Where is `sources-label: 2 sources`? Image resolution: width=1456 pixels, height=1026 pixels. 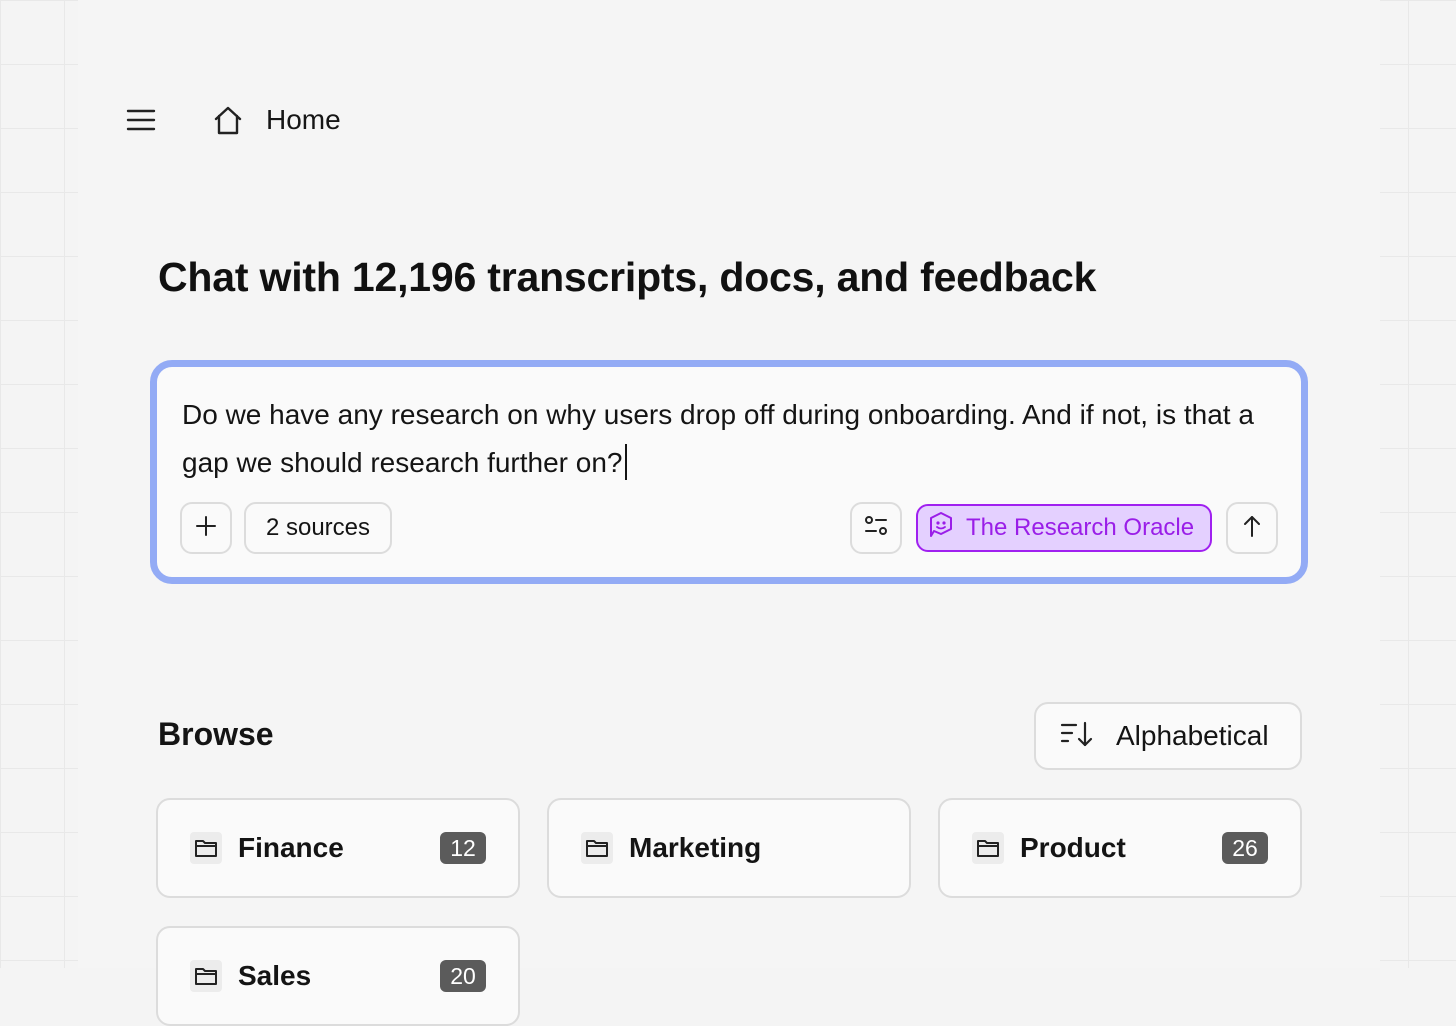
sources-label: 2 sources is located at coordinates (318, 528).